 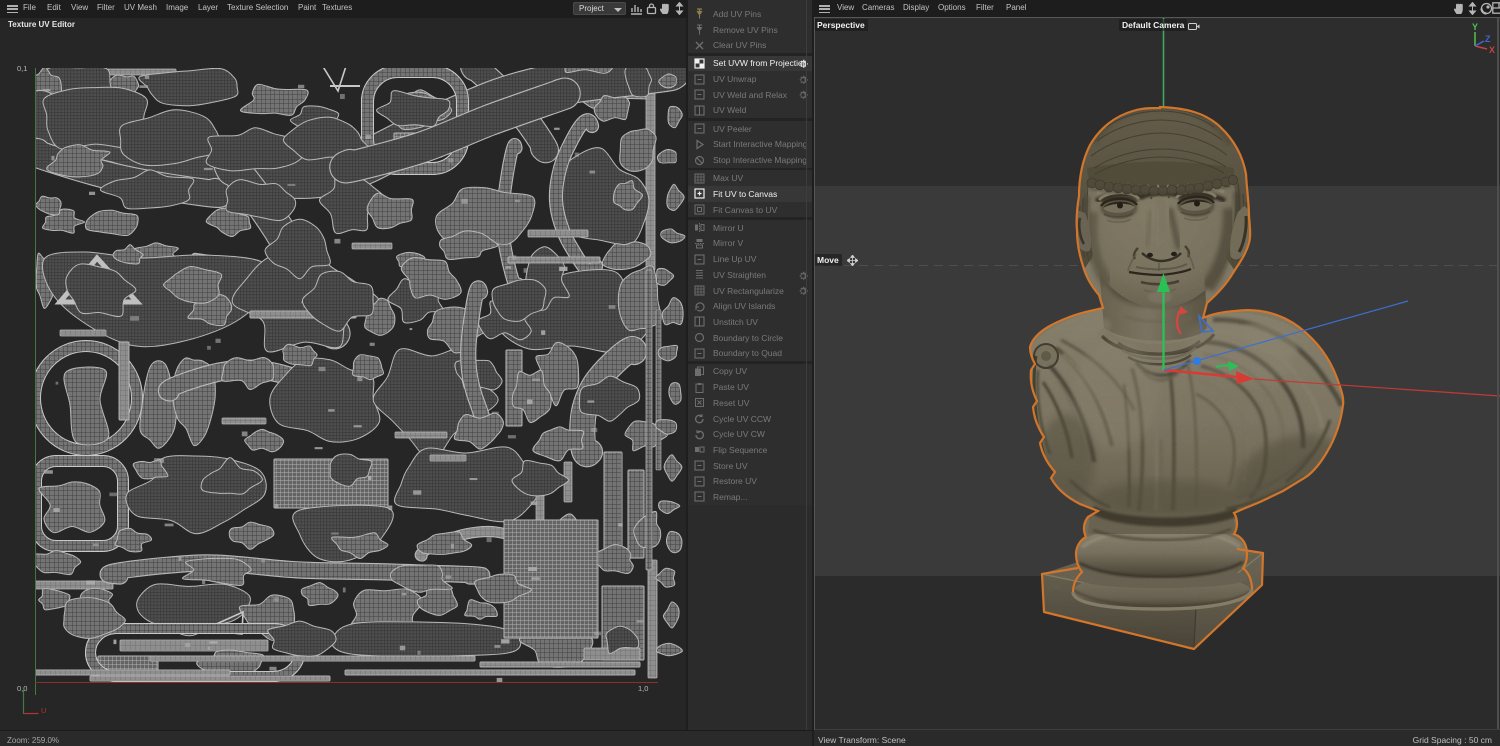 I want to click on svg-text: Z, so click(x=1488, y=39).